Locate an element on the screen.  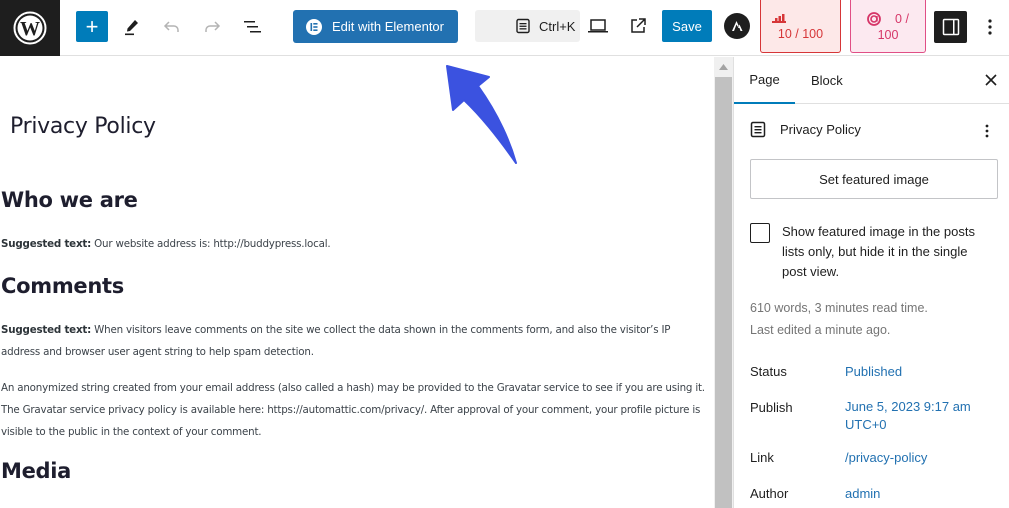
external-link-icon is located at coordinates (638, 25).